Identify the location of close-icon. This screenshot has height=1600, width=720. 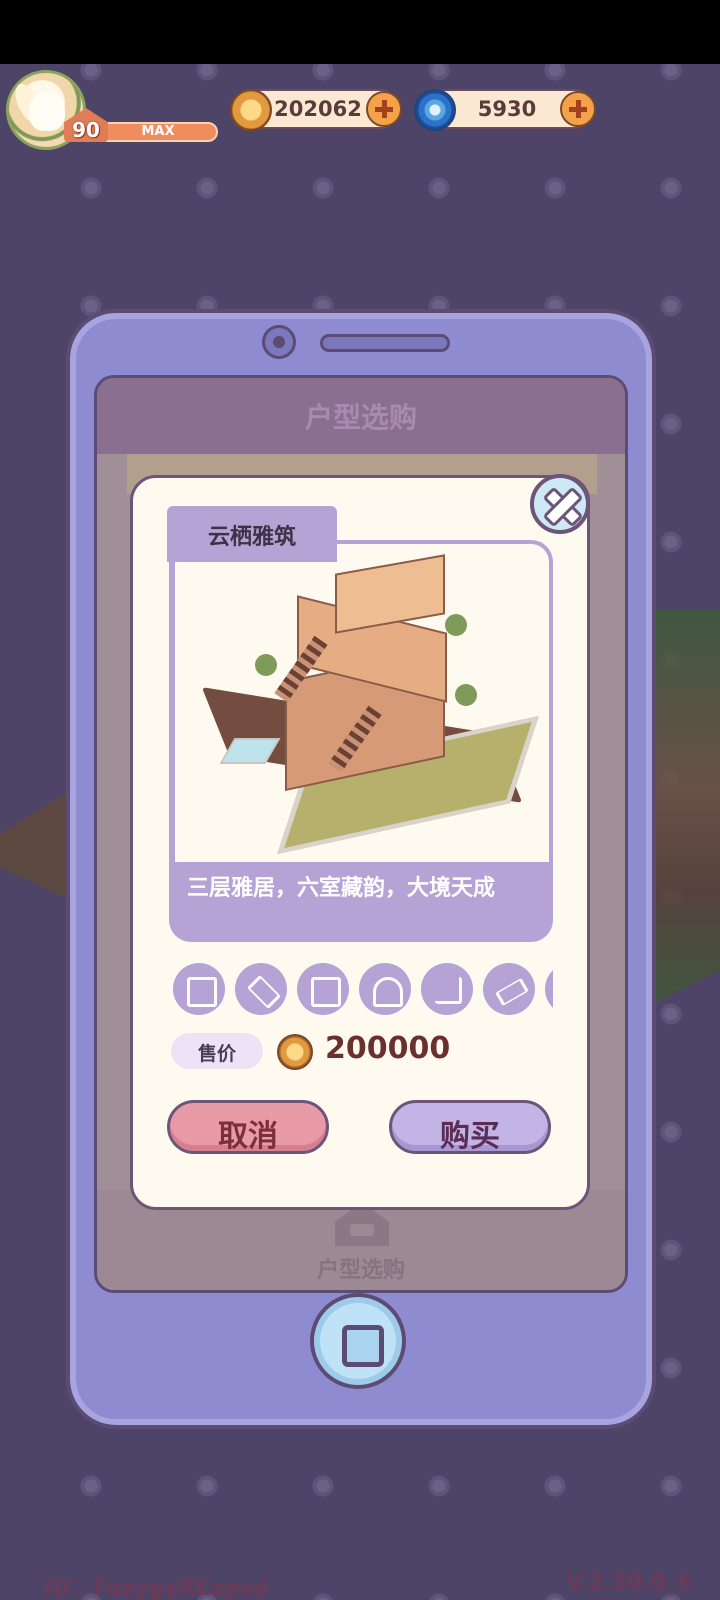
(560, 504).